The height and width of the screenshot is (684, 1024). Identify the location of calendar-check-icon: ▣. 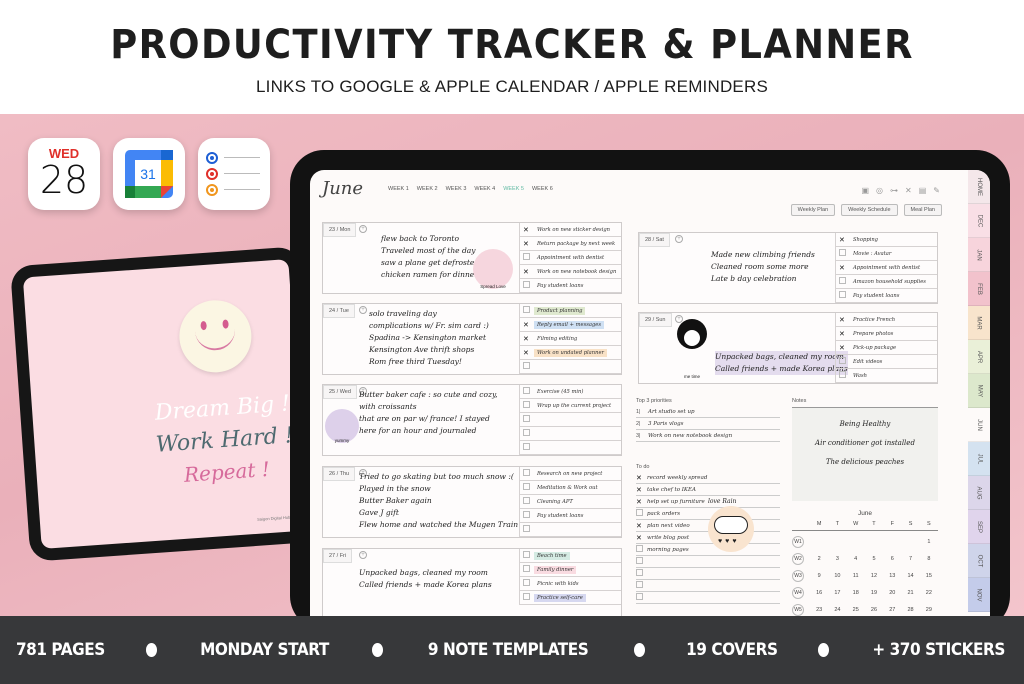
(865, 190).